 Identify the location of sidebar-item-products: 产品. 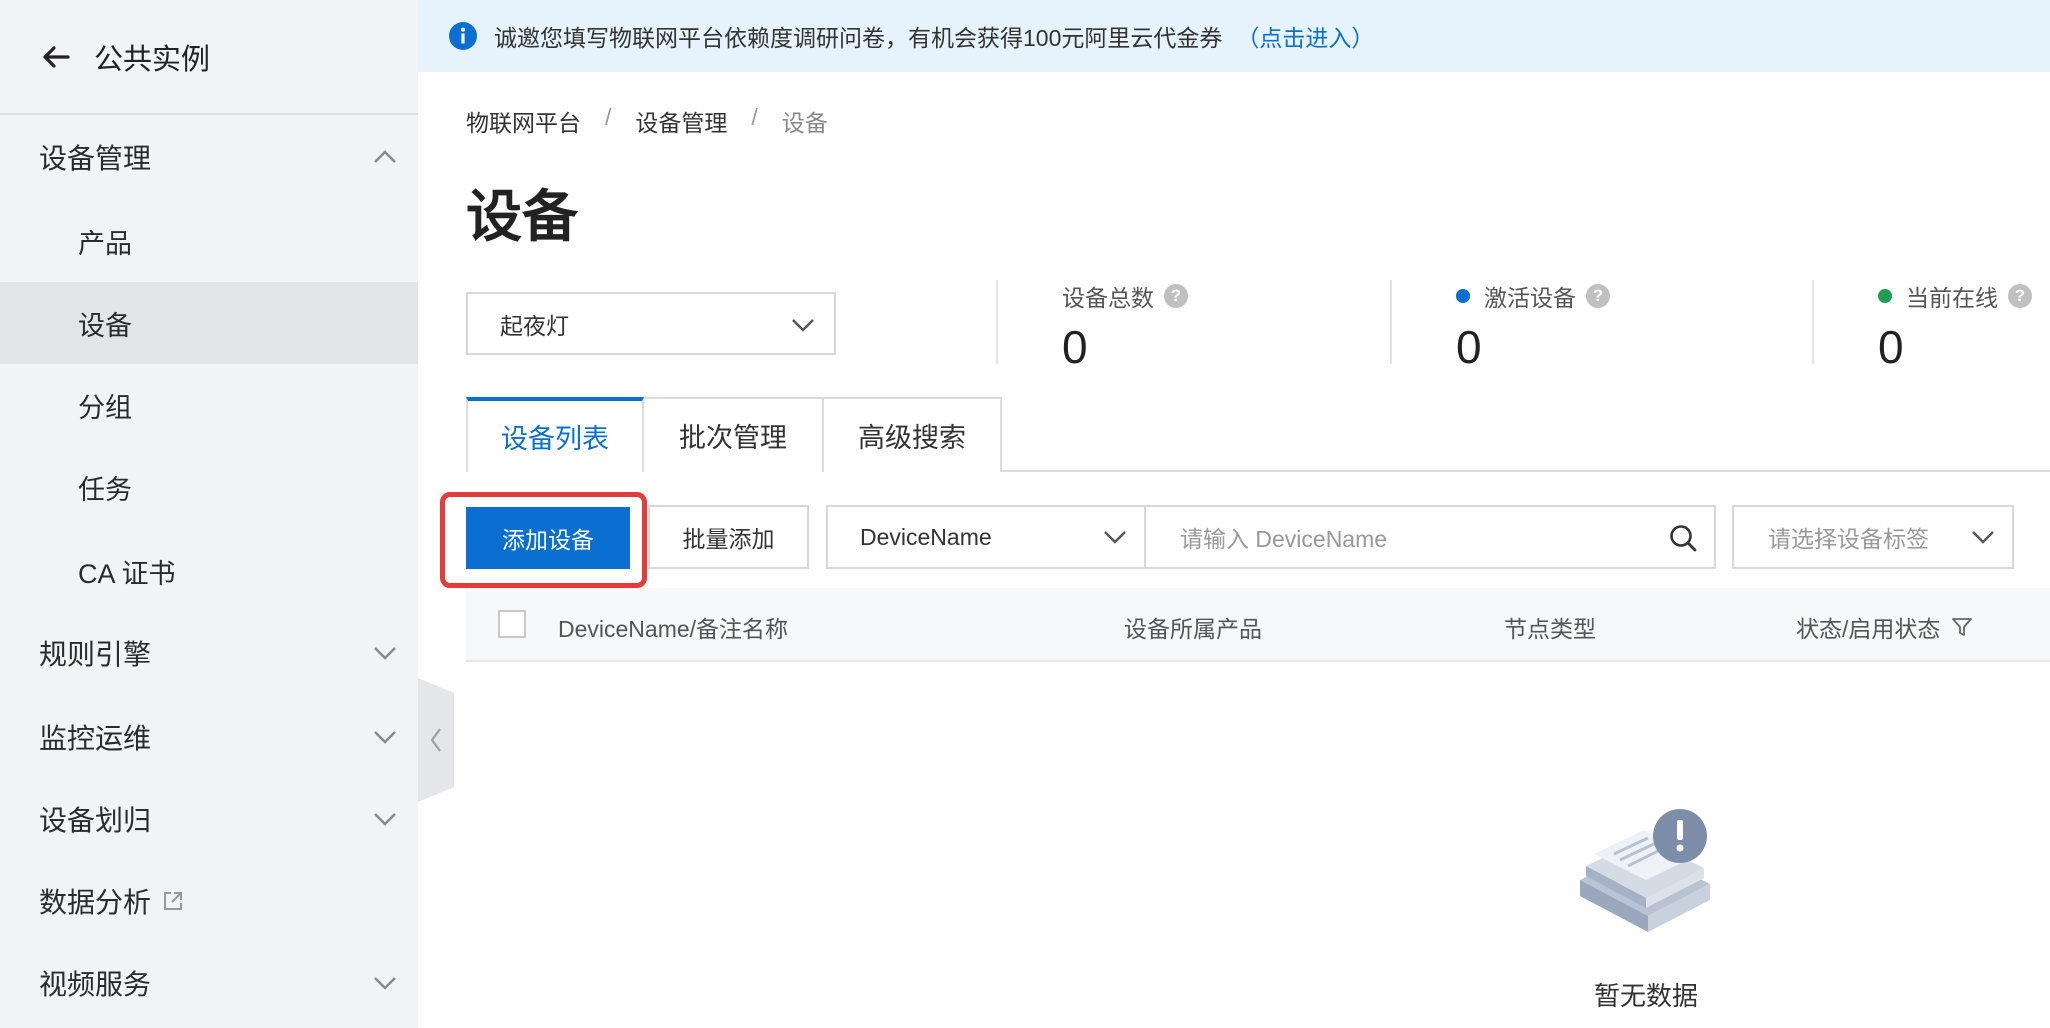
(209, 241).